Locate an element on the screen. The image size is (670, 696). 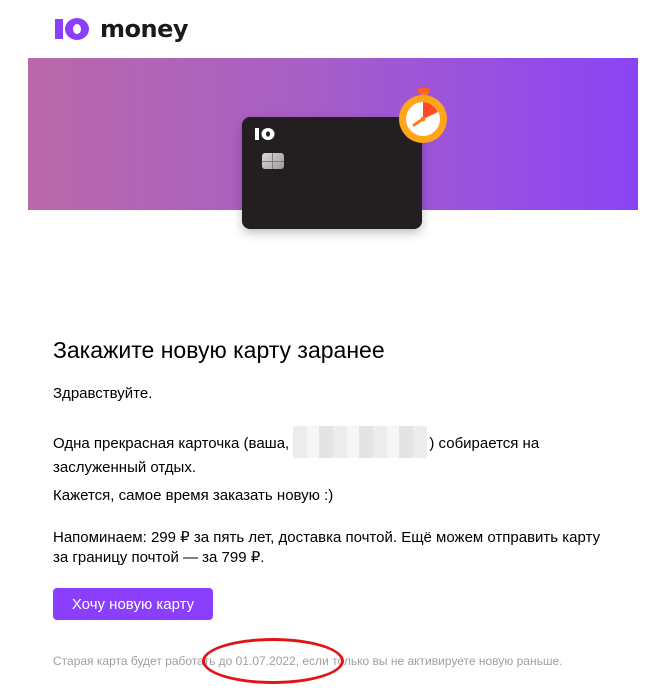
stopwatch-icon is located at coordinates (423, 115).